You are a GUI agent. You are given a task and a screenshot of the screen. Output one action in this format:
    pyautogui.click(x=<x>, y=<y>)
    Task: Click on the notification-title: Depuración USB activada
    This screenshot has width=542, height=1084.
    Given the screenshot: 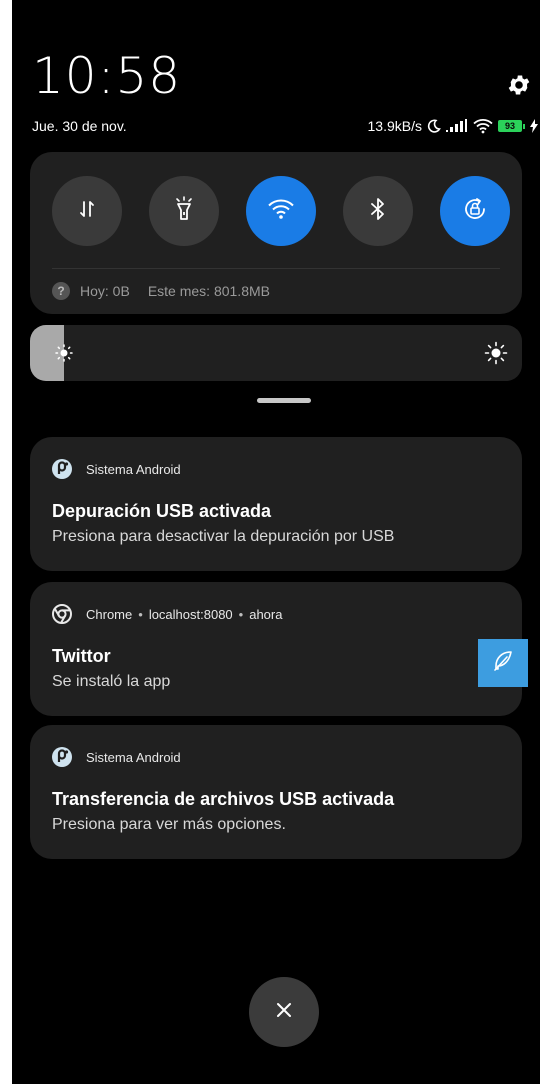 What is the action you would take?
    pyautogui.click(x=162, y=511)
    